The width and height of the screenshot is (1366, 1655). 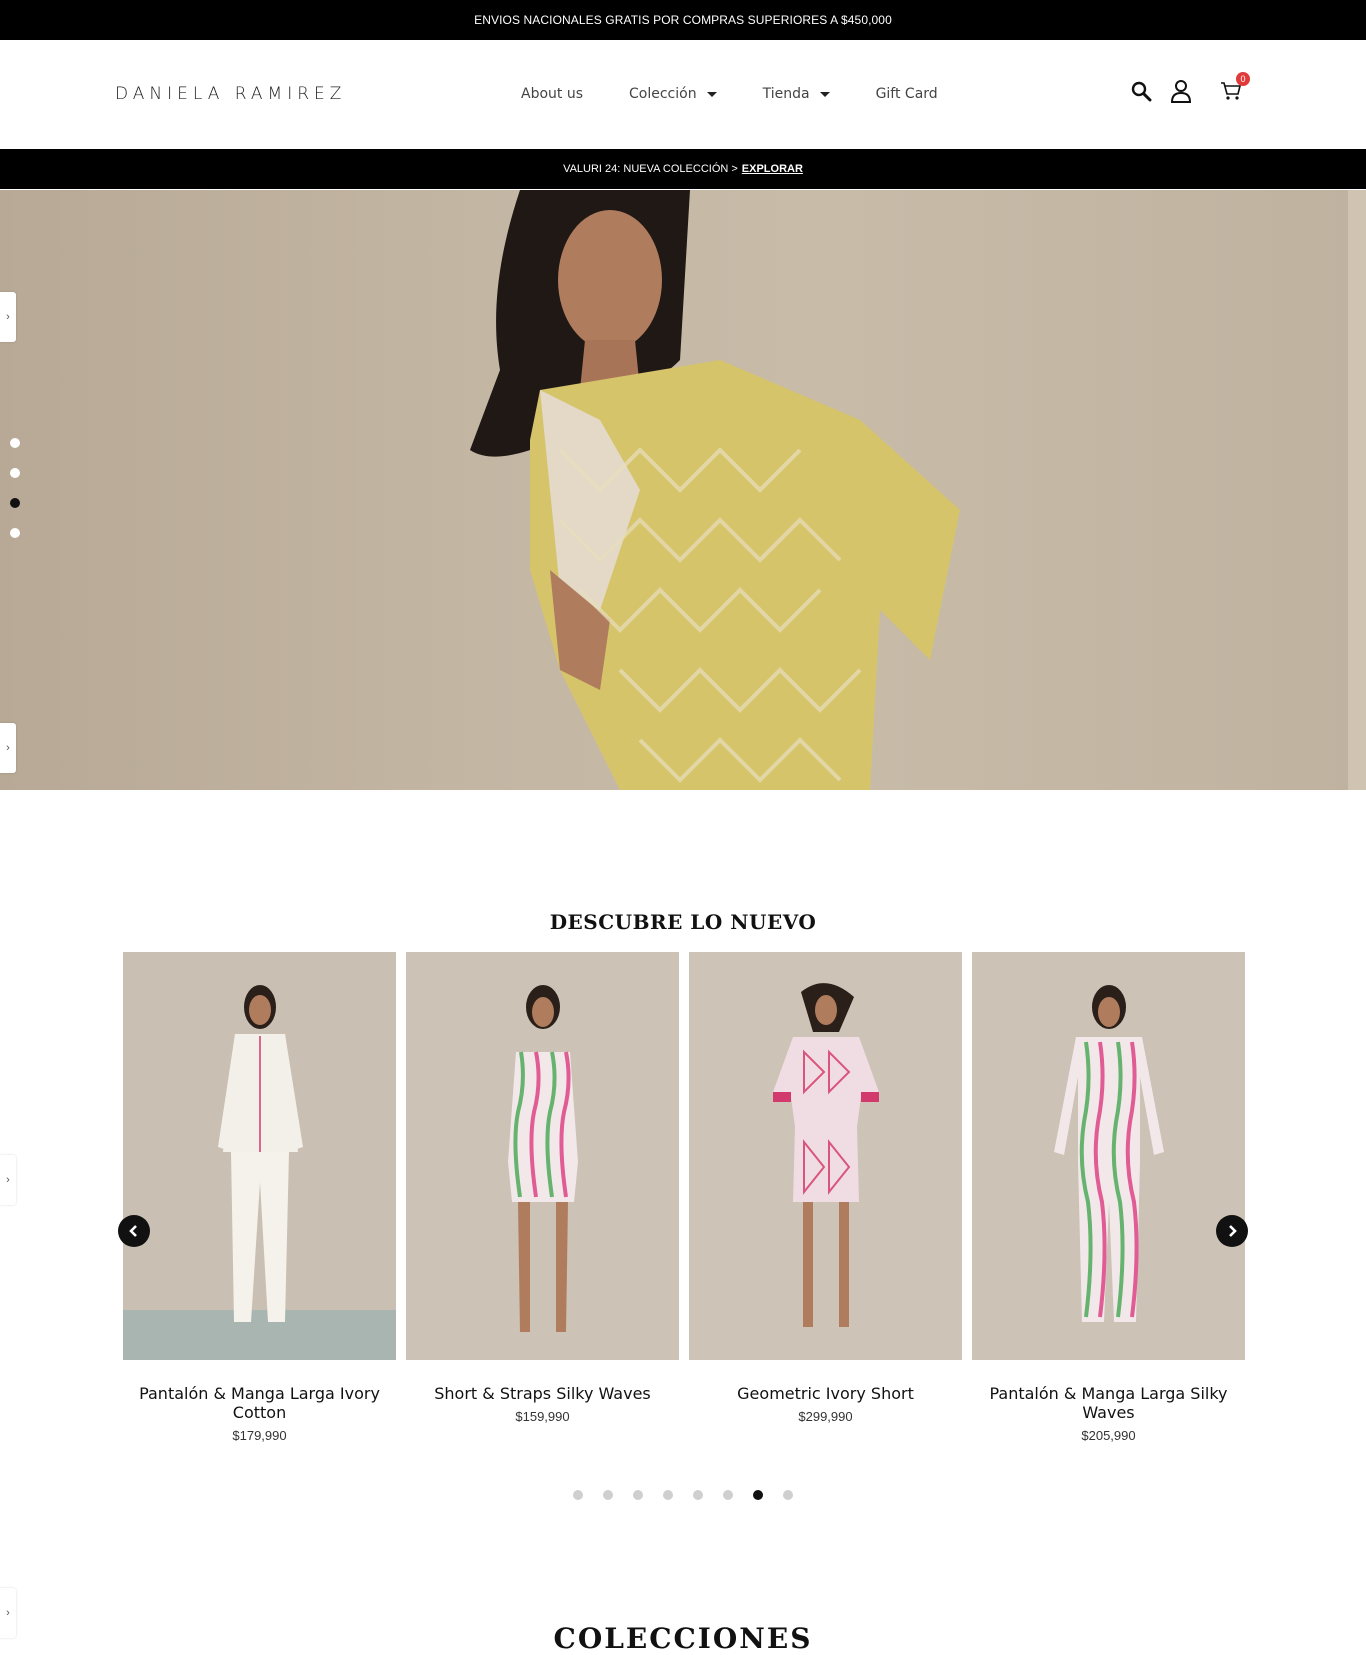 I want to click on carousel-next-button, so click(x=1232, y=1231).